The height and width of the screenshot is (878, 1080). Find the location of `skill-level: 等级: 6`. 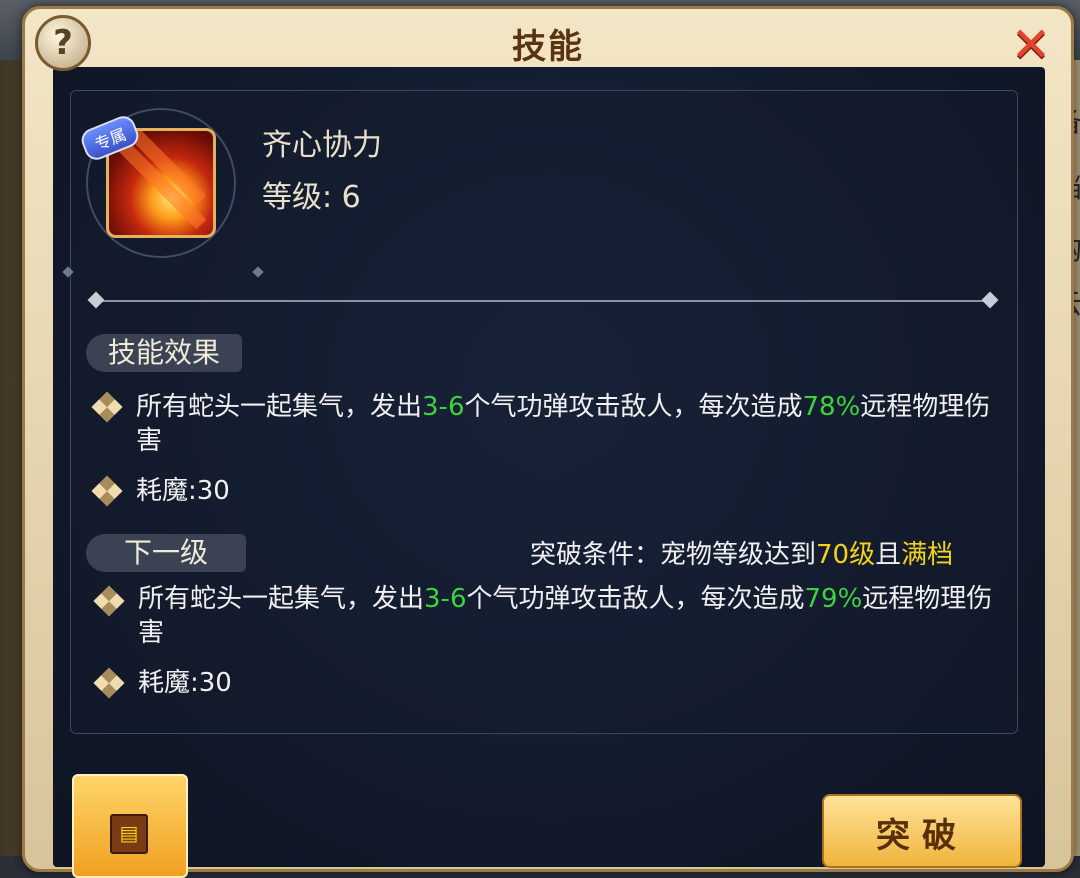

skill-level: 等级: 6 is located at coordinates (311, 197).